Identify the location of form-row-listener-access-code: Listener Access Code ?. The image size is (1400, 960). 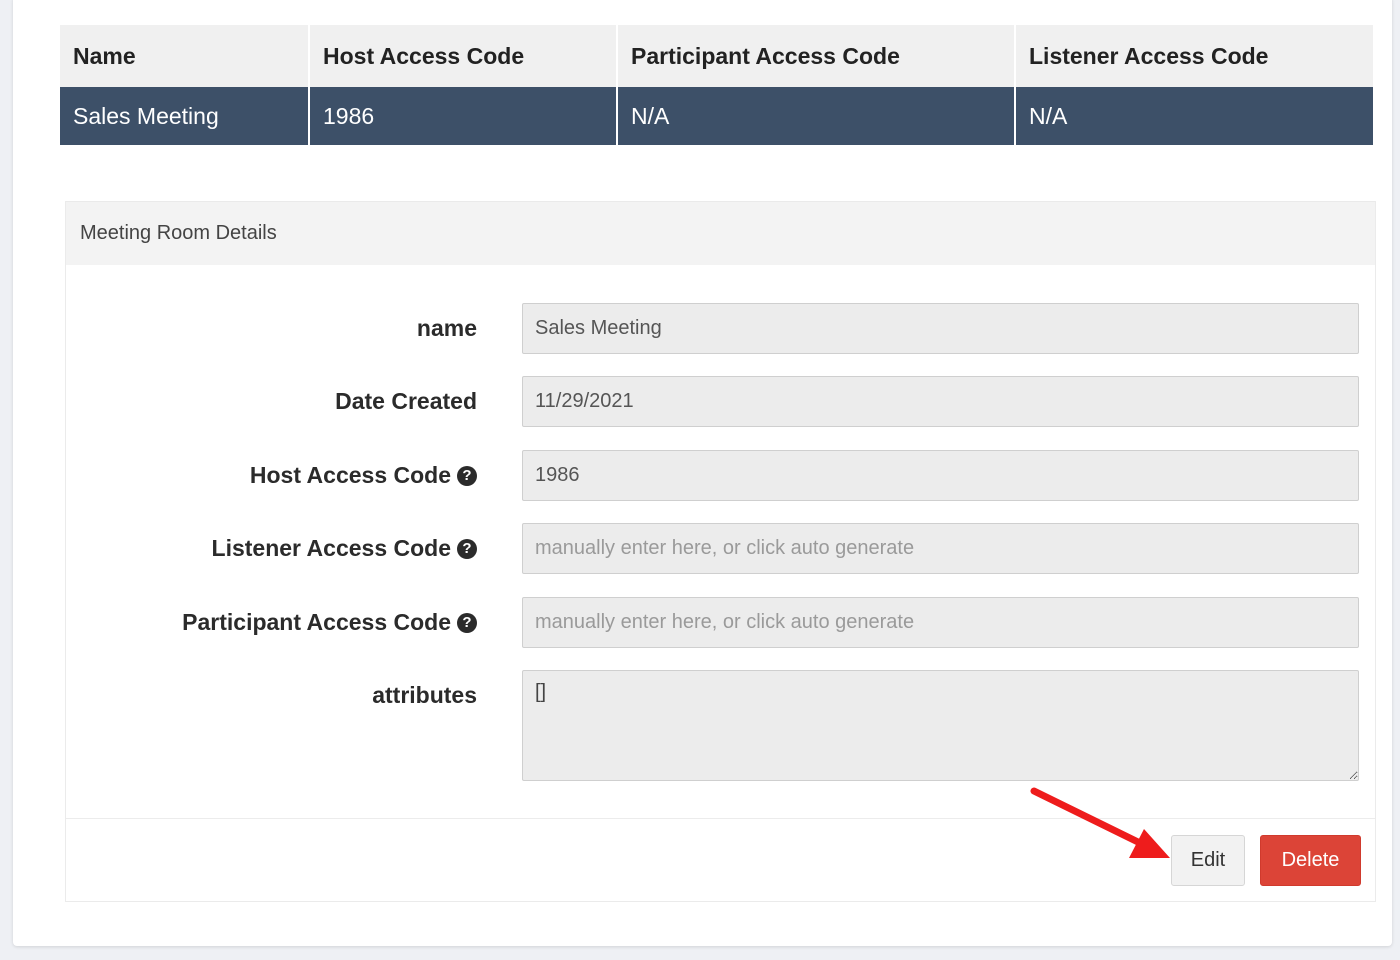
(720, 548).